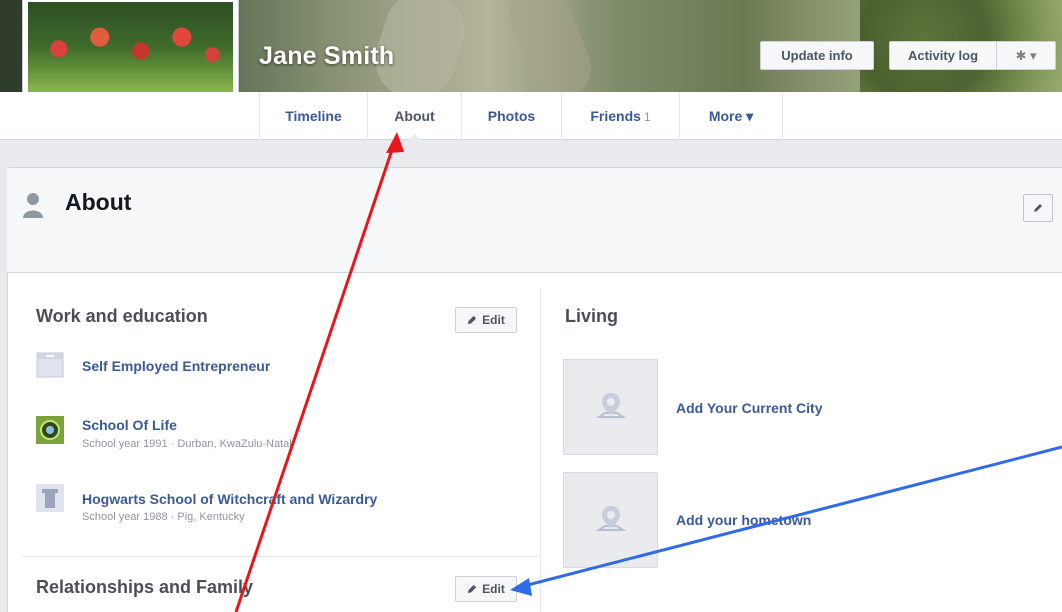 Image resolution: width=1062 pixels, height=612 pixels. Describe the element at coordinates (163, 517) in the screenshot. I see `school-entry-detail: School year 1988 · Pig, Kentucky` at that location.